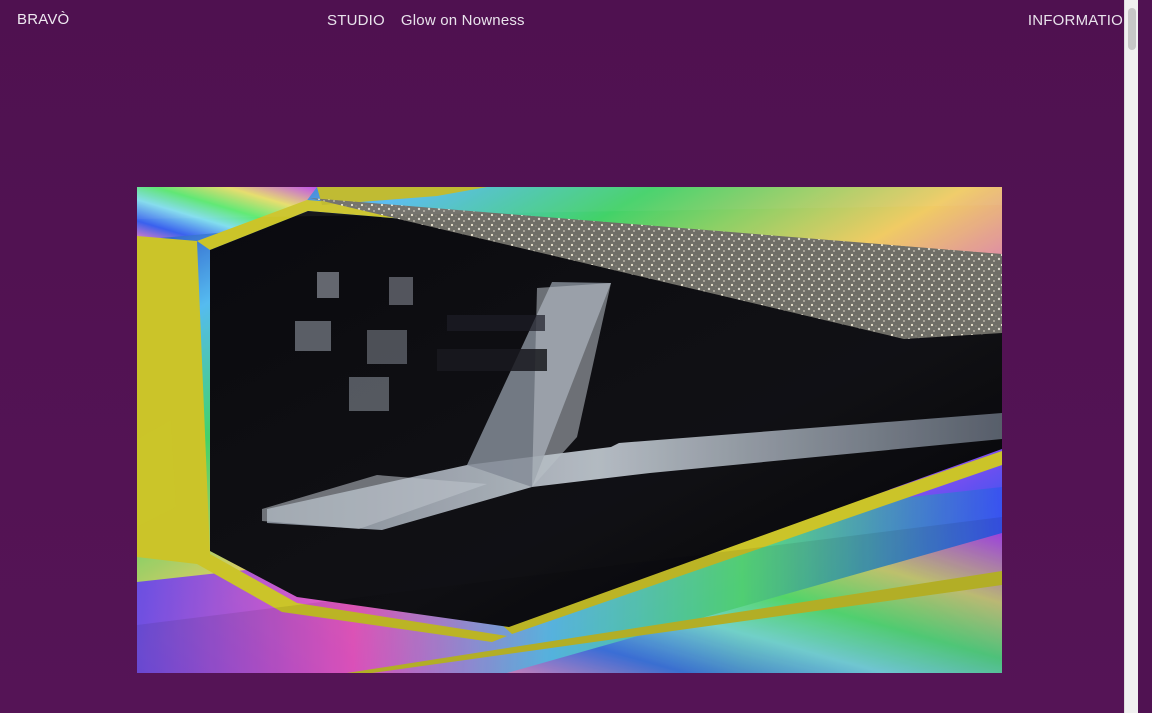 Image resolution: width=1152 pixels, height=713 pixels. I want to click on scrollbar-thumb, so click(1132, 29).